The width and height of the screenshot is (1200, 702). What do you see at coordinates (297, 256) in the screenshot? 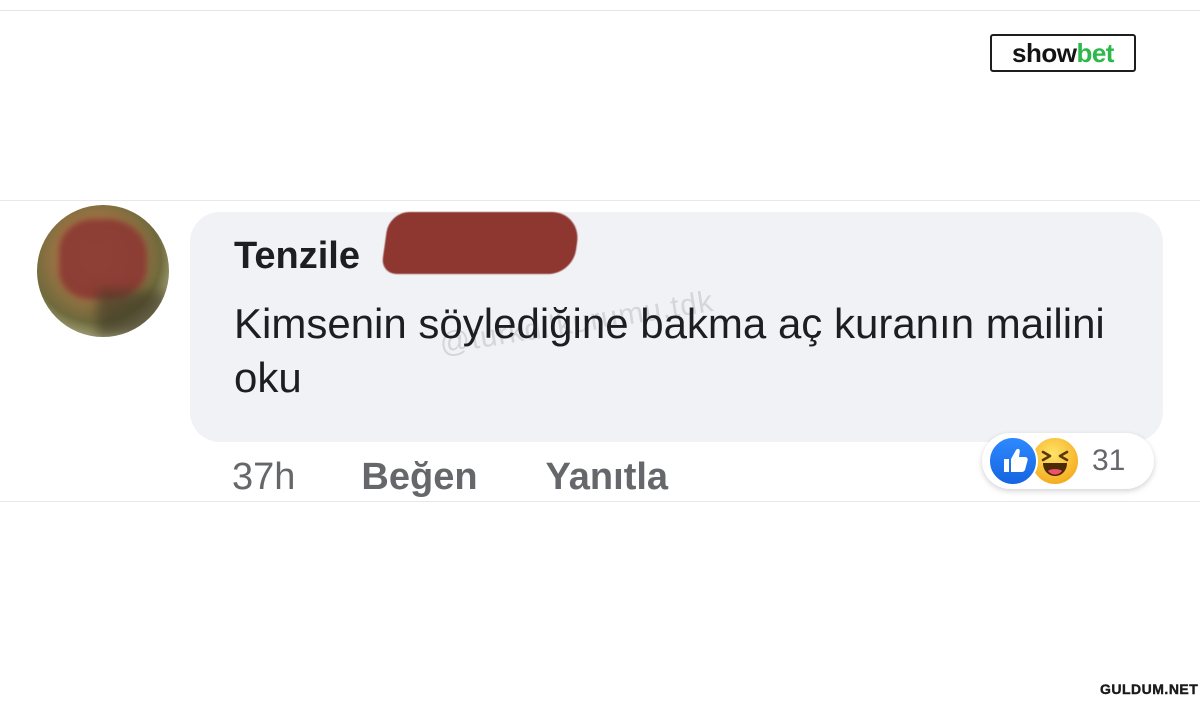
I see `comment-author-name: Tenzile` at bounding box center [297, 256].